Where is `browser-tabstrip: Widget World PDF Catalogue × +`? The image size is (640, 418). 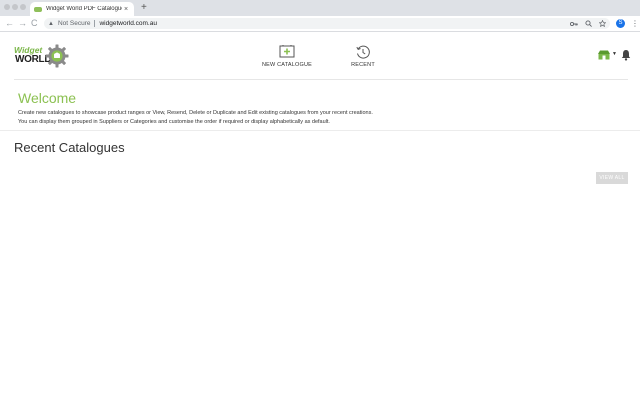 browser-tabstrip: Widget World PDF Catalogue × + is located at coordinates (320, 8).